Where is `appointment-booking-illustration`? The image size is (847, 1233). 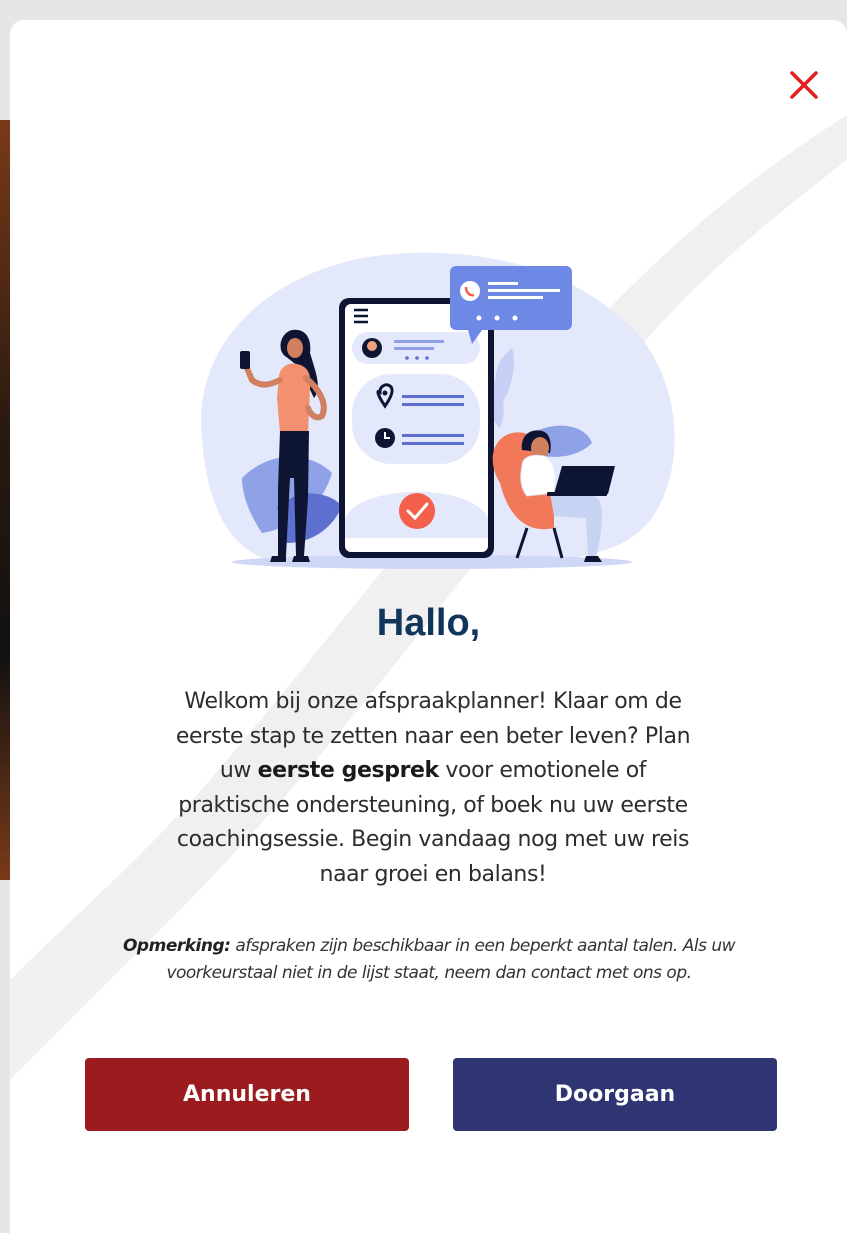
appointment-booking-illustration is located at coordinates (438, 410).